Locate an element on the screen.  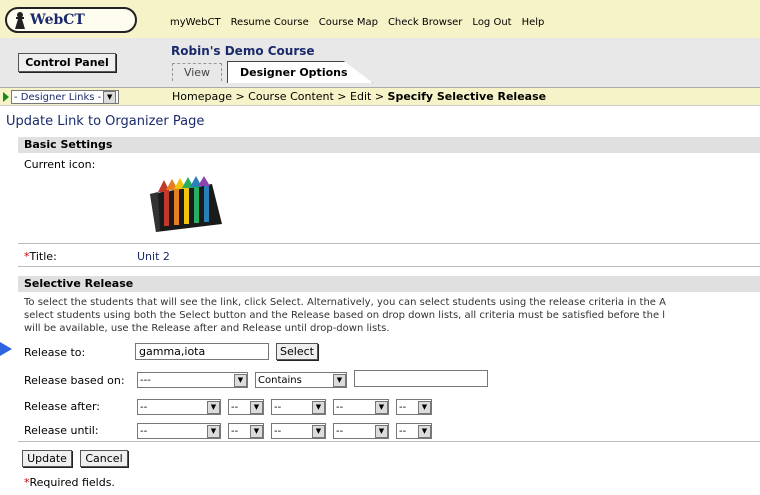
nav-course-map: Course Map is located at coordinates (348, 22).